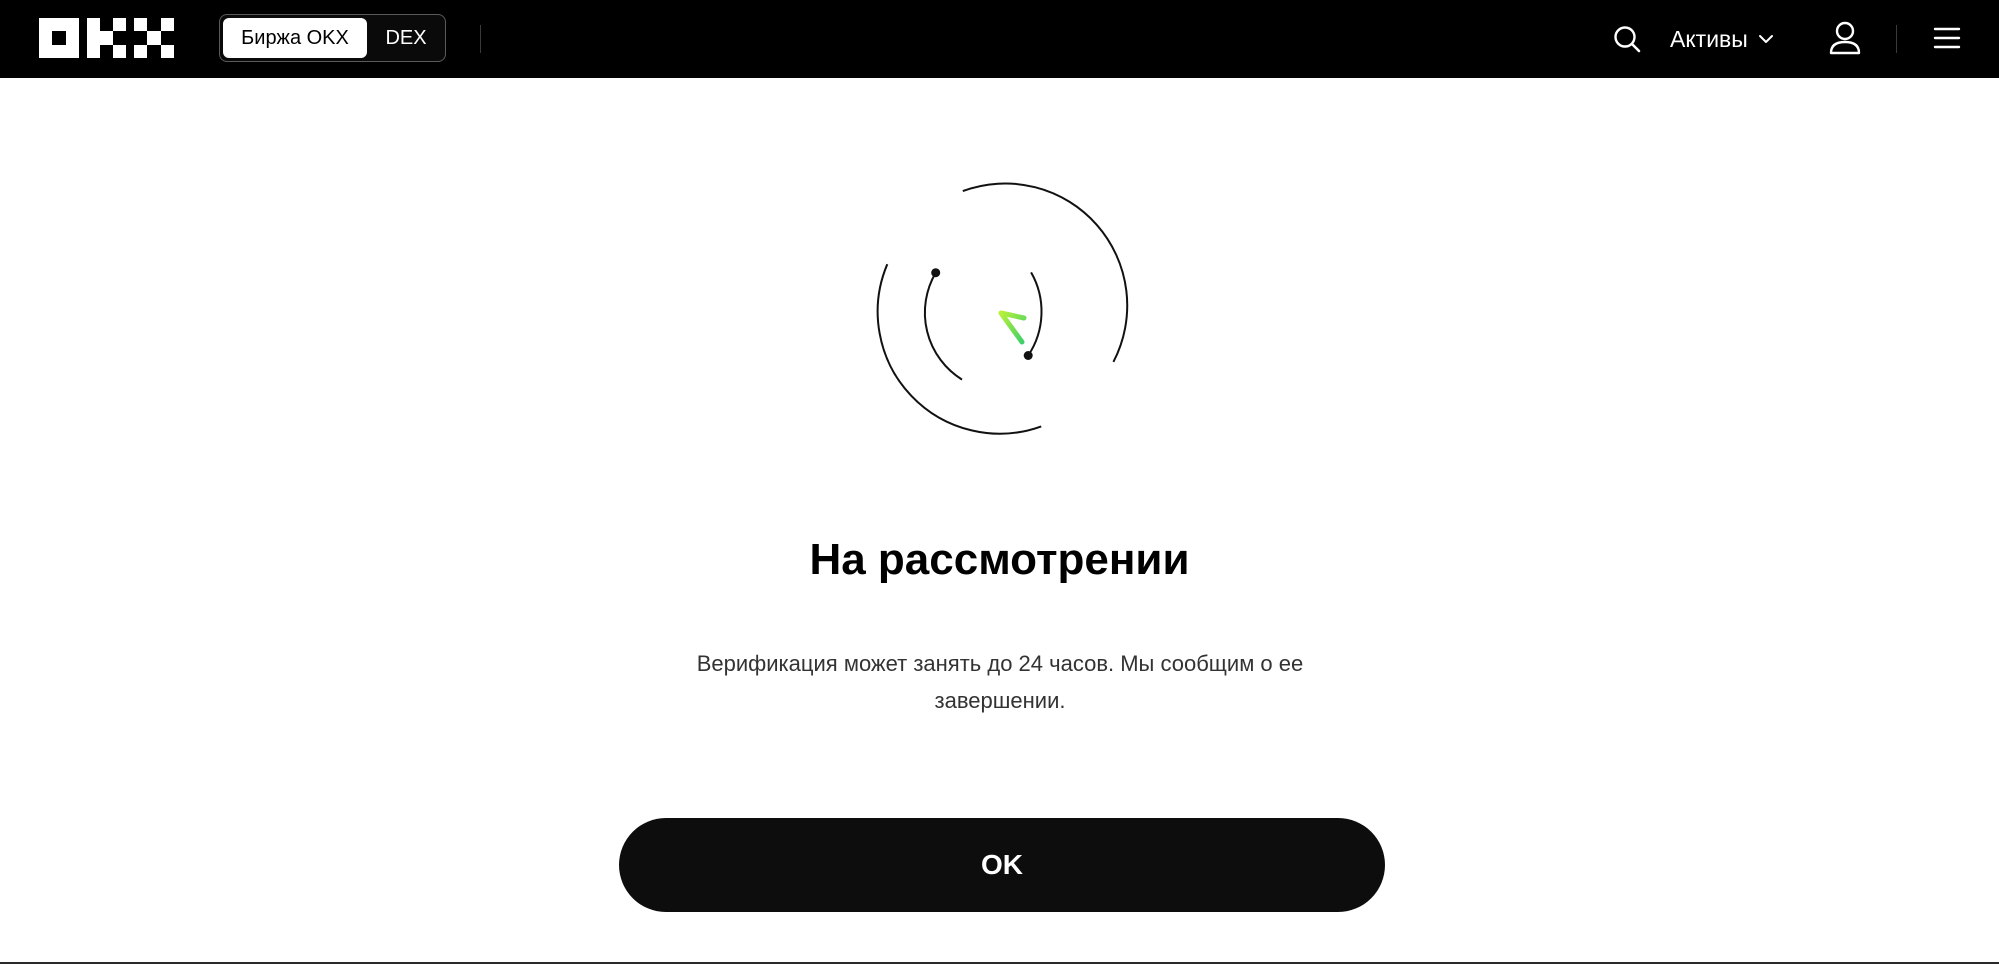  What do you see at coordinates (999, 559) in the screenshot?
I see `page-title: На рассмотрении` at bounding box center [999, 559].